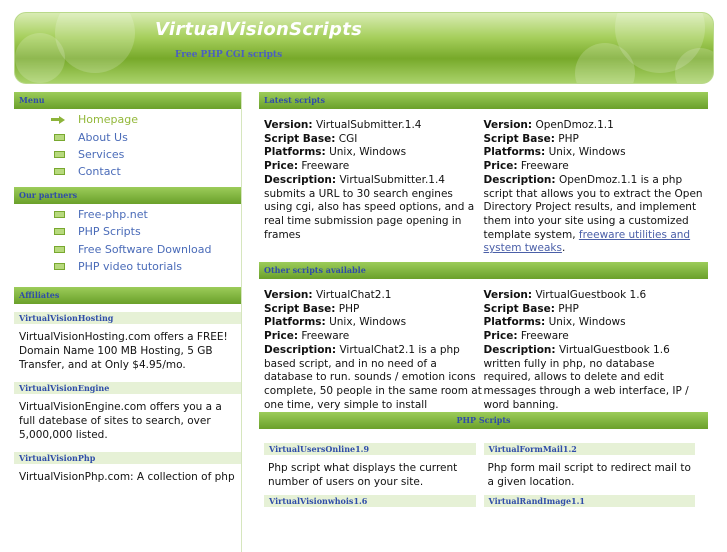 Image resolution: width=727 pixels, height=552 pixels. I want to click on partner-label: PHP video tutorials, so click(130, 266).